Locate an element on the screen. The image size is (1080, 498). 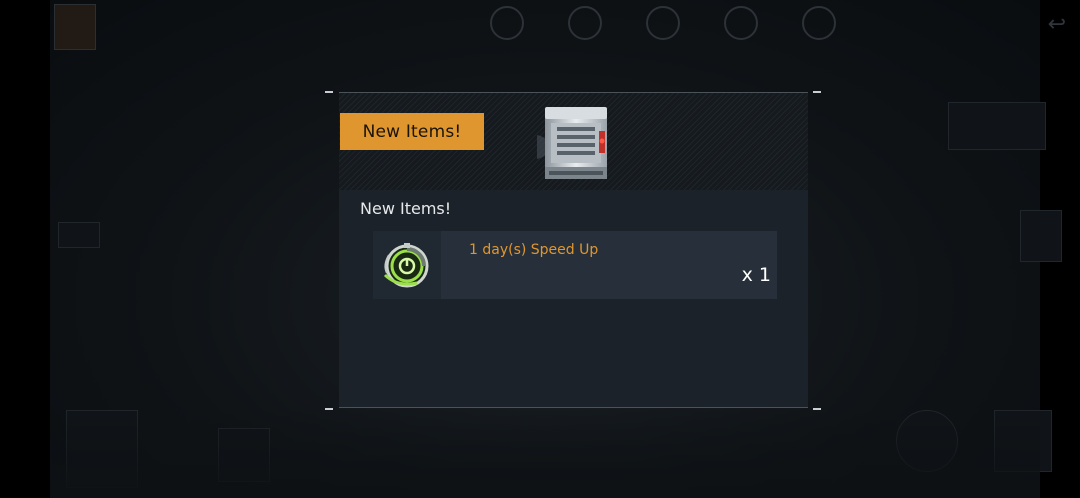
letterbox-left is located at coordinates (25, 249).